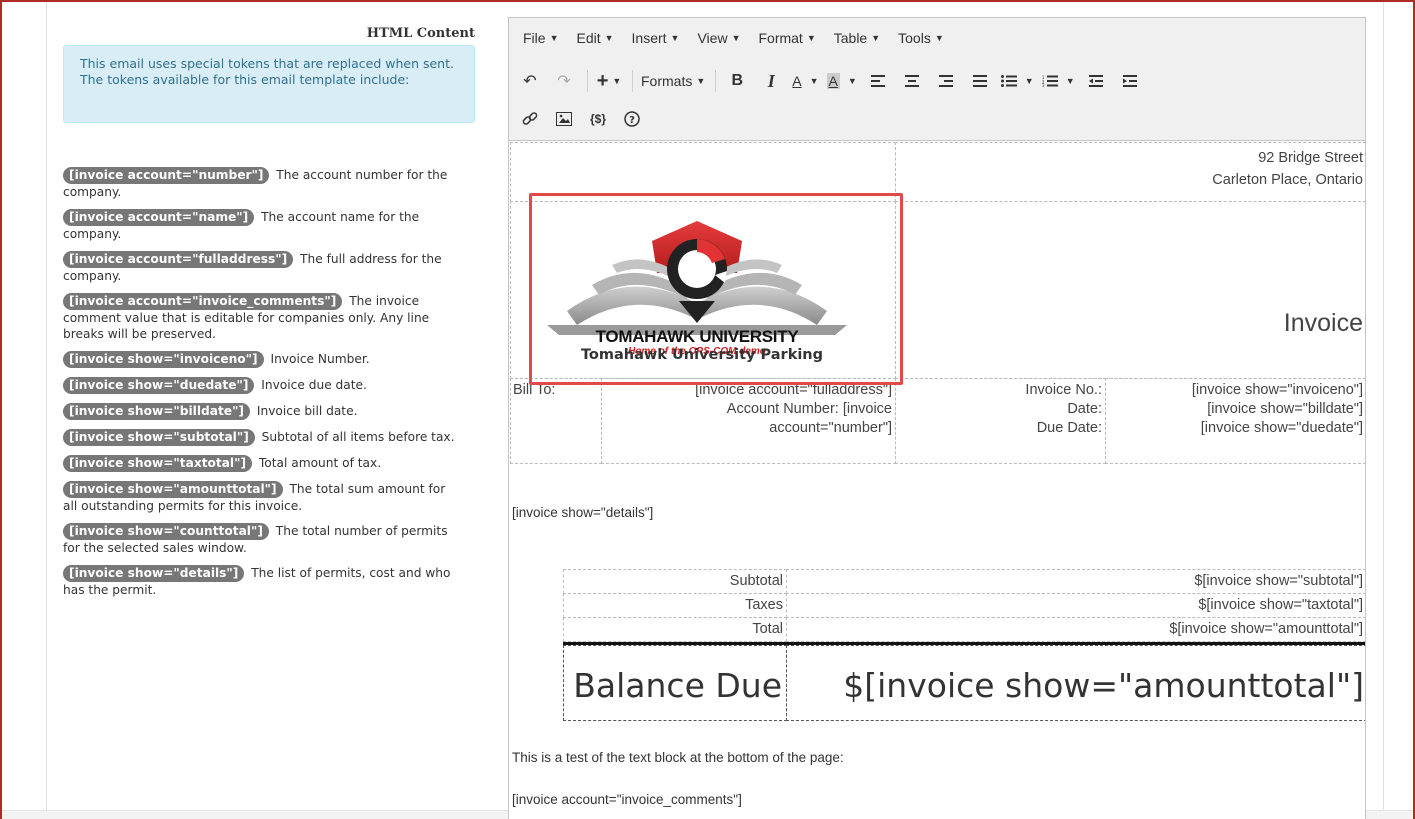  What do you see at coordinates (1278, 581) in the screenshot?
I see `subtotal-value: $[invoice show="subtotal"]` at bounding box center [1278, 581].